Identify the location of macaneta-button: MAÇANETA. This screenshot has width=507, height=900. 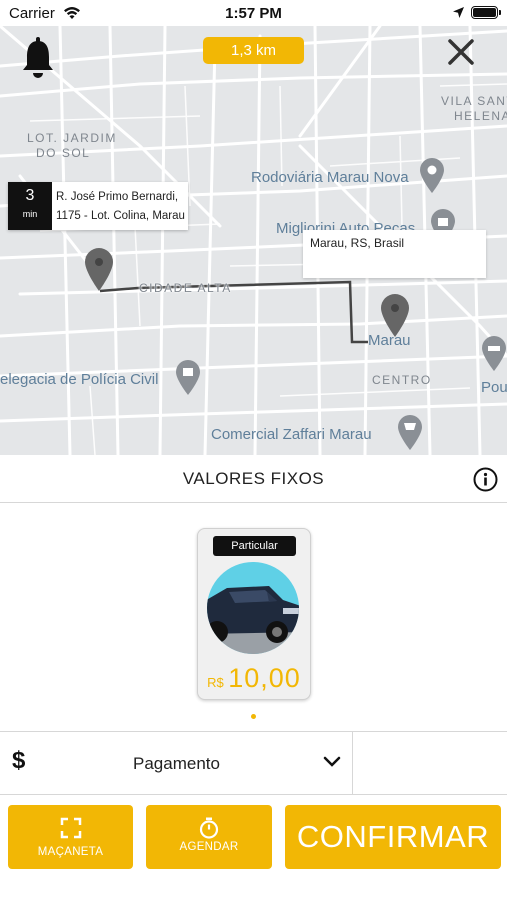
(70, 837).